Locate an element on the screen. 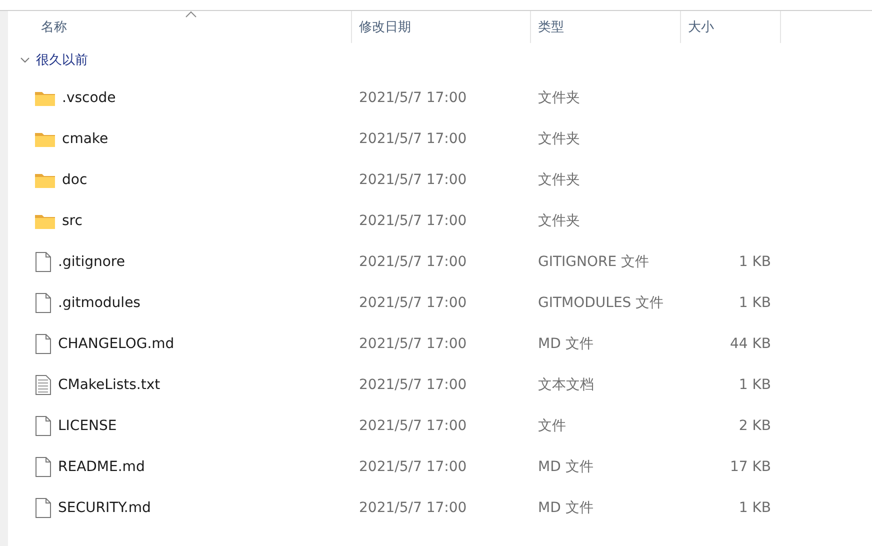 The image size is (872, 546). type-cell-text: 文本文档 is located at coordinates (566, 385).